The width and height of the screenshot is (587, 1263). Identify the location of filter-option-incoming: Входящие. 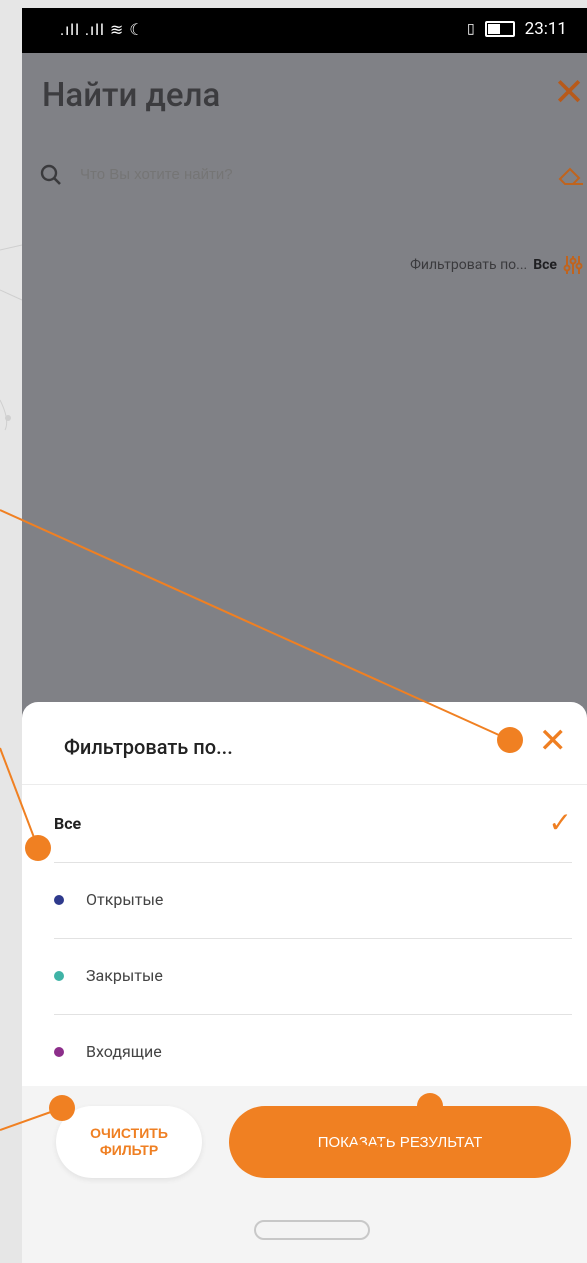
(313, 1052).